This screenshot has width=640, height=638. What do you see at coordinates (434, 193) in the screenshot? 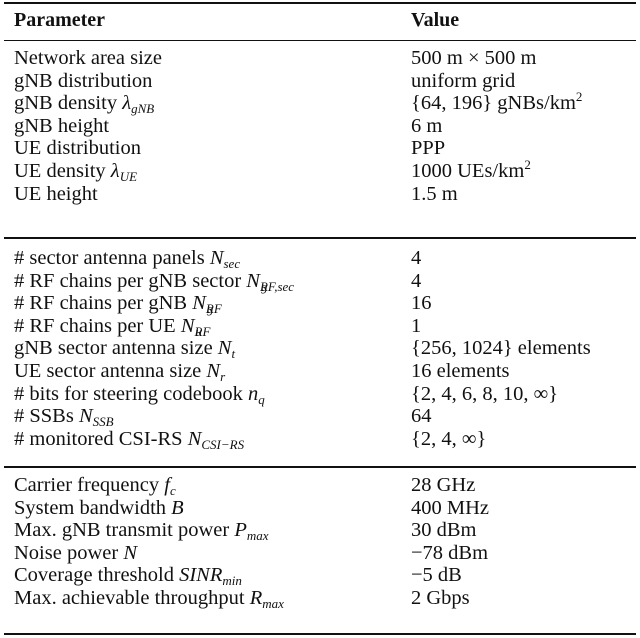
I see `value-text: 1.5 m` at bounding box center [434, 193].